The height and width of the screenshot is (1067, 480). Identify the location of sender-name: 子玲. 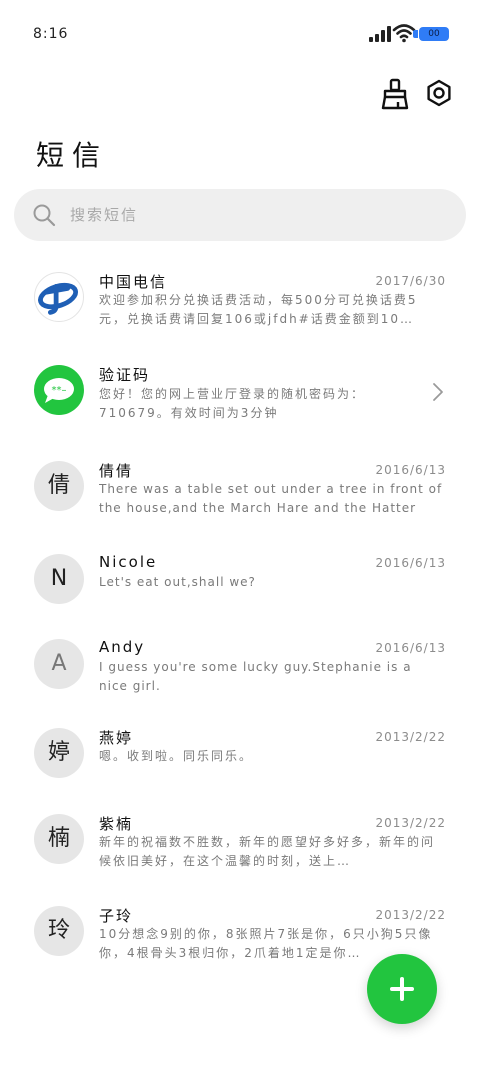
(116, 916).